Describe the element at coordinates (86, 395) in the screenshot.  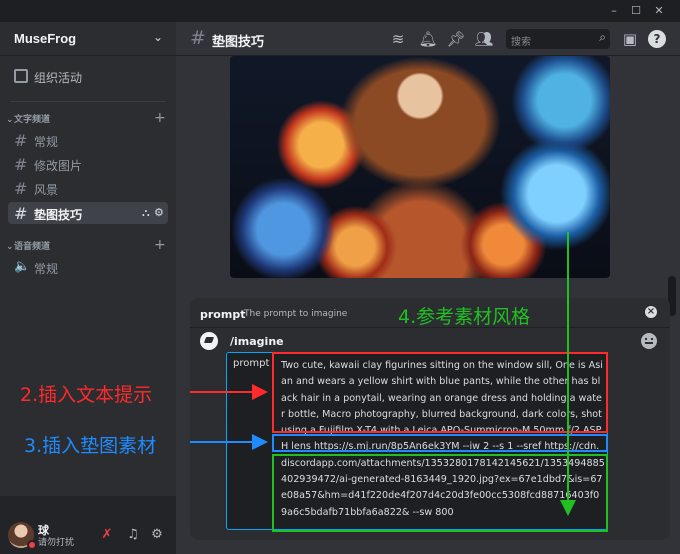
I see `annotation-text-prompt: 2.插入文本提示` at that location.